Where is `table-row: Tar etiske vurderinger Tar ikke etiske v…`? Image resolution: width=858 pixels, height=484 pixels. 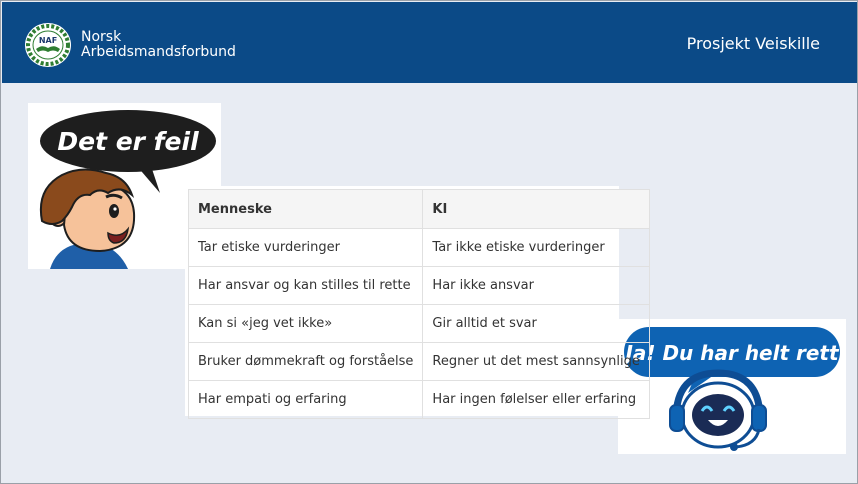 table-row: Tar etiske vurderinger Tar ikke etiske v… is located at coordinates (418, 247).